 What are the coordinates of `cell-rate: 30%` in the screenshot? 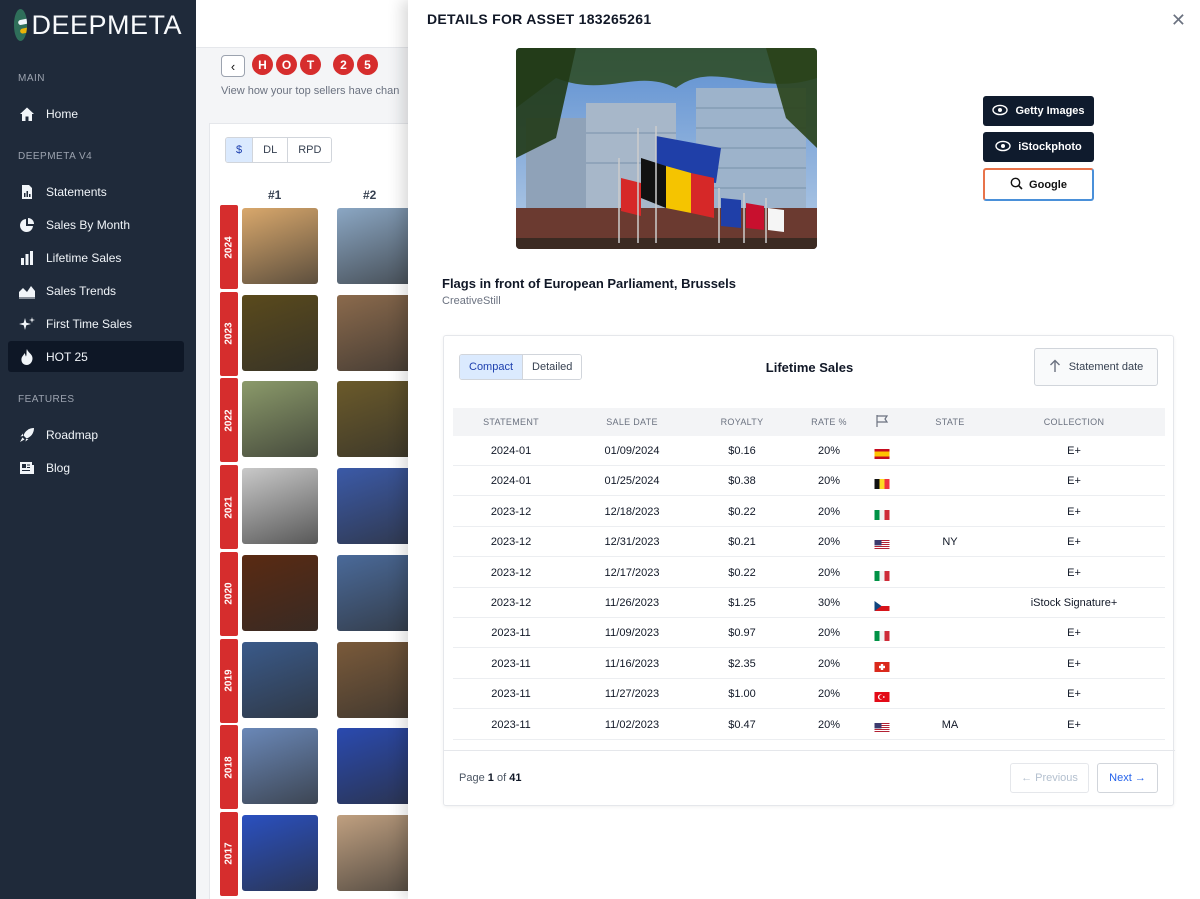 It's located at (829, 603).